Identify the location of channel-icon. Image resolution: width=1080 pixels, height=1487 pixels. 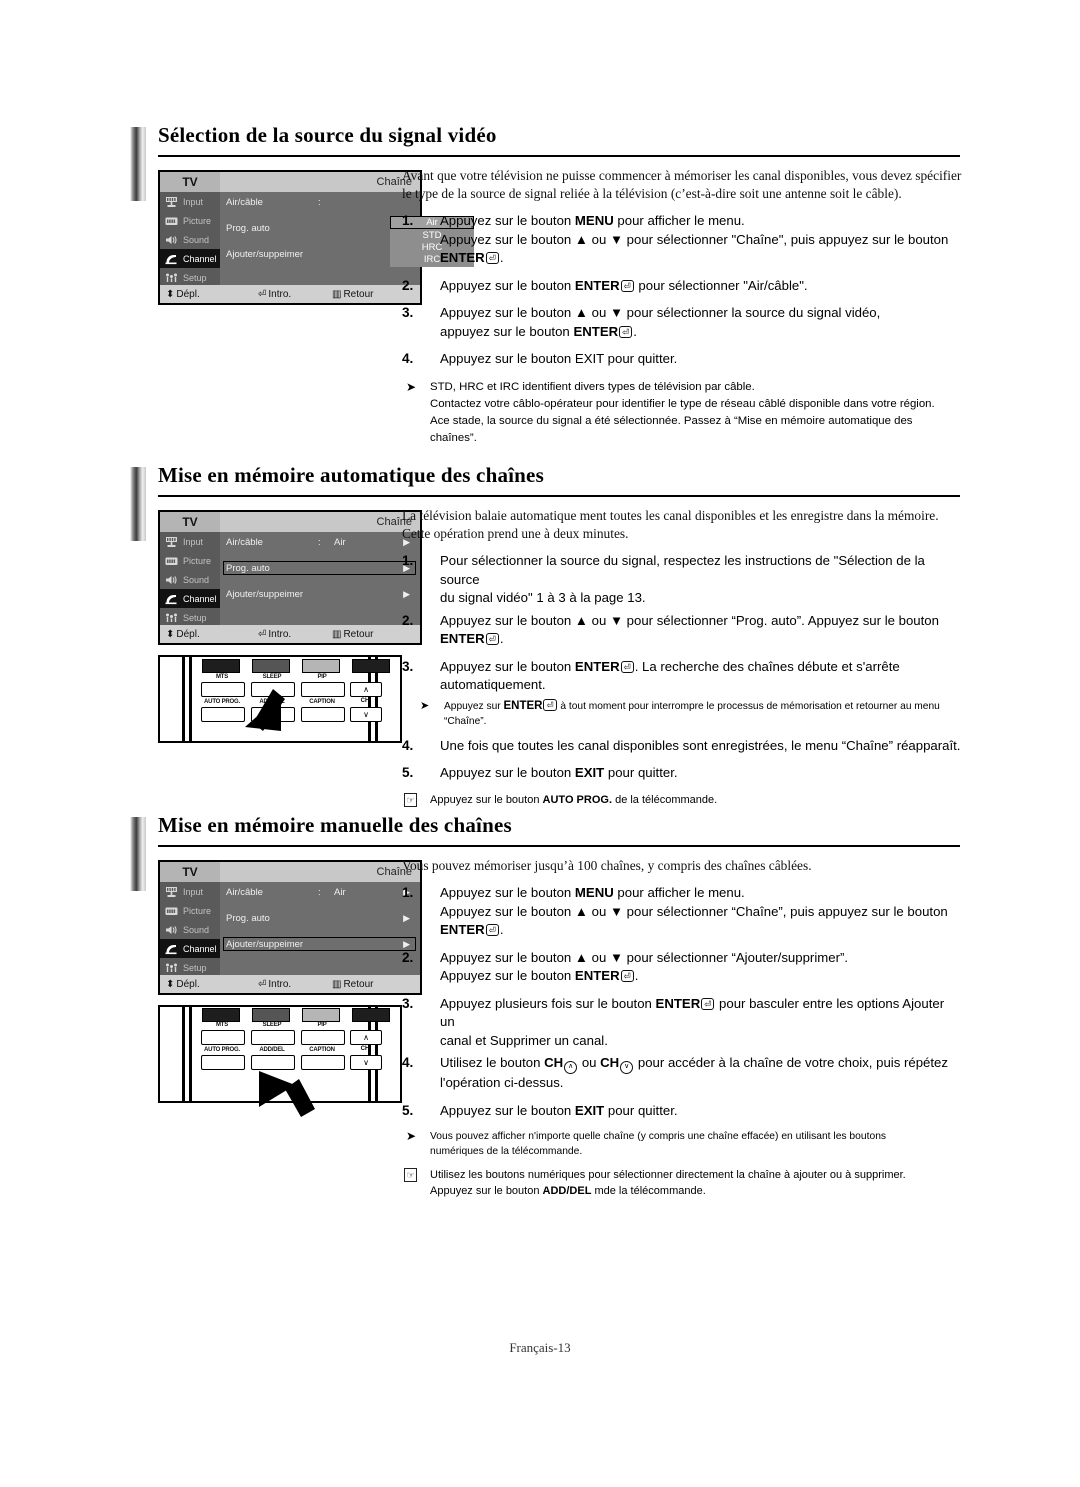
(171, 259).